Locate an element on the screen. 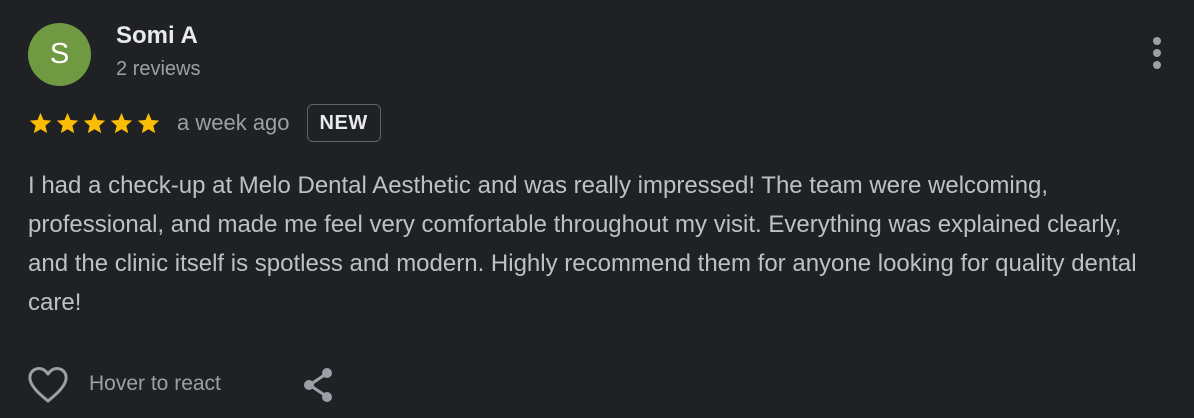 This screenshot has width=1194, height=418. author-name: Somi A is located at coordinates (157, 36).